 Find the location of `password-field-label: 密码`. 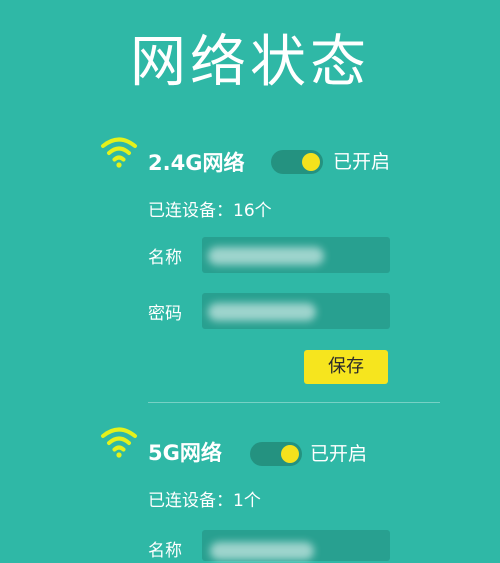

password-field-label: 密码 is located at coordinates (165, 314).